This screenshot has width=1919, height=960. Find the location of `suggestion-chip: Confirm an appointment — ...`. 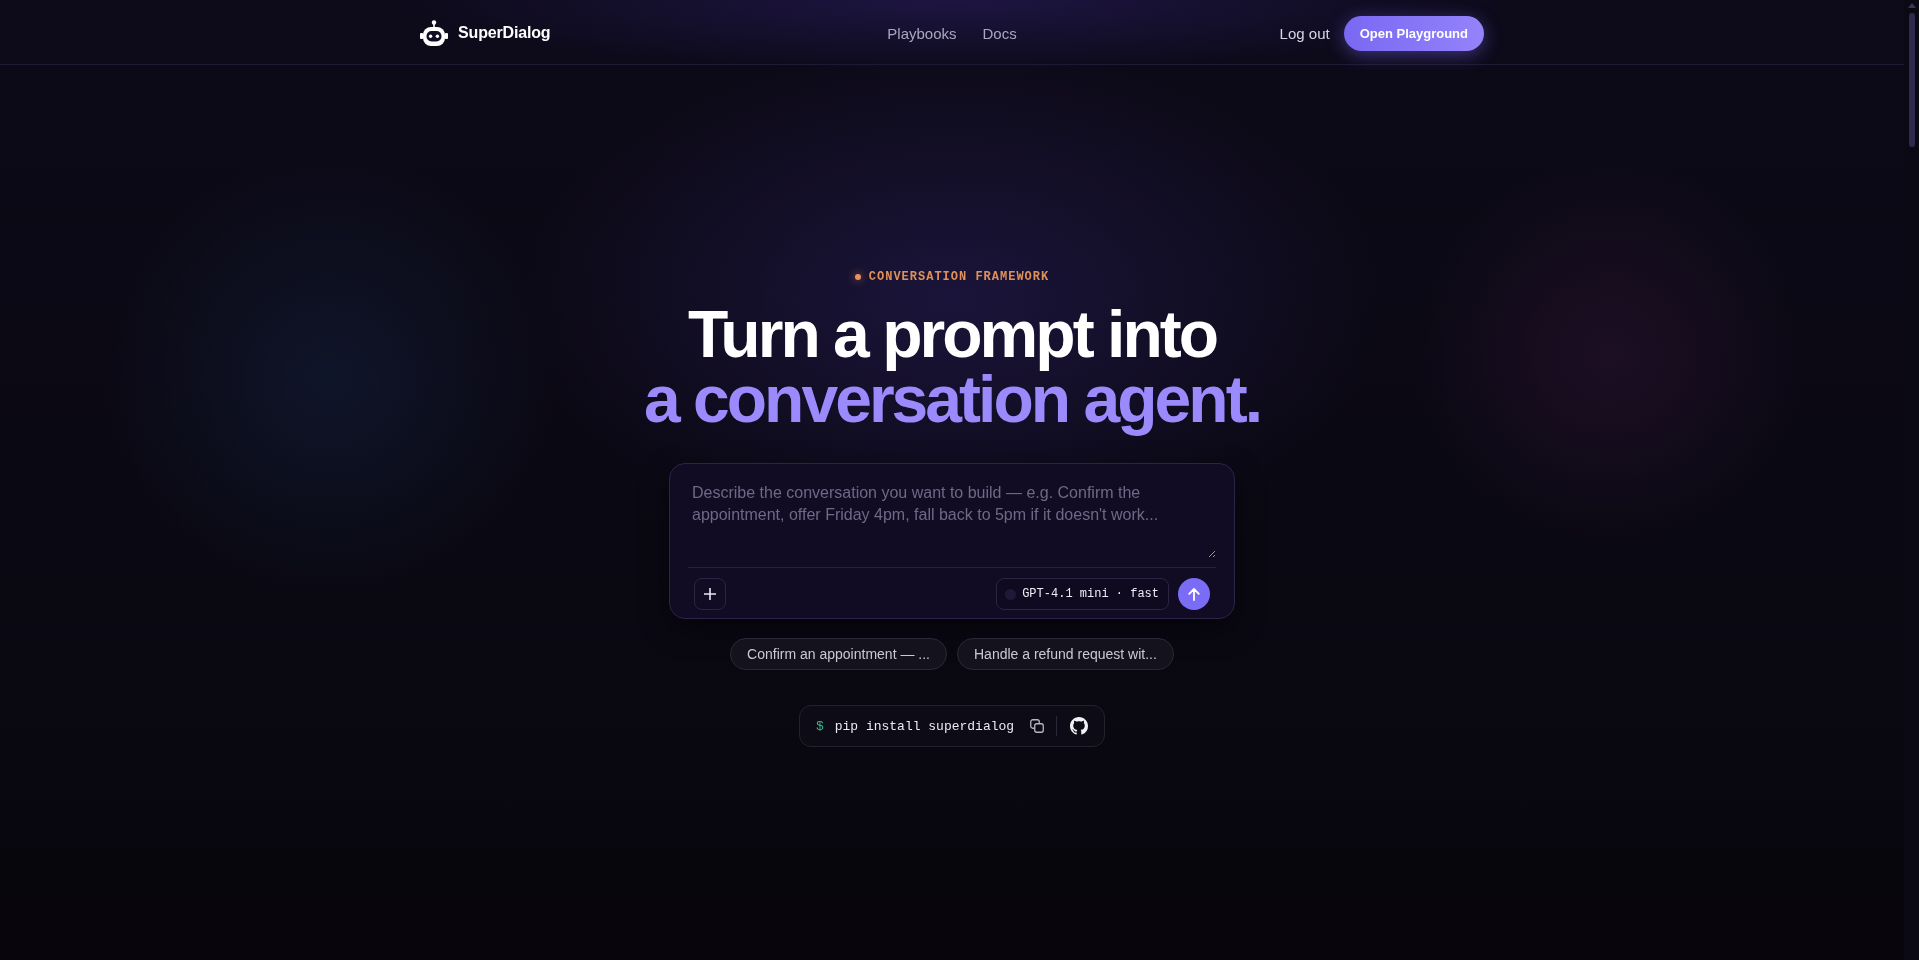

suggestion-chip: Confirm an appointment — ... is located at coordinates (838, 654).